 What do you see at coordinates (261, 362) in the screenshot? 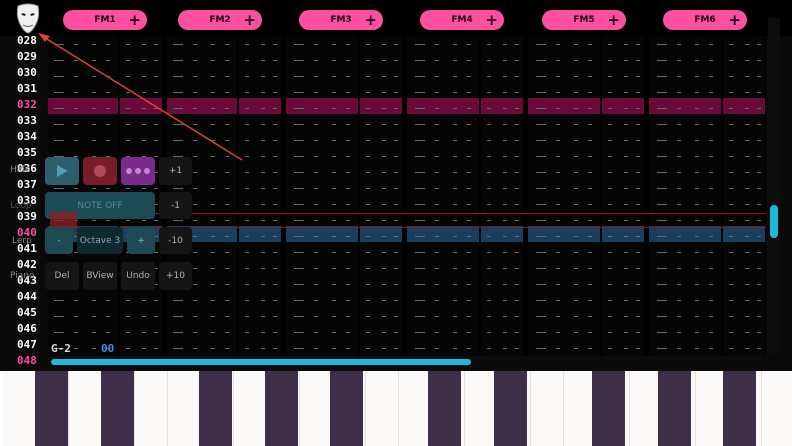
I see `horizontal-scrollbar` at bounding box center [261, 362].